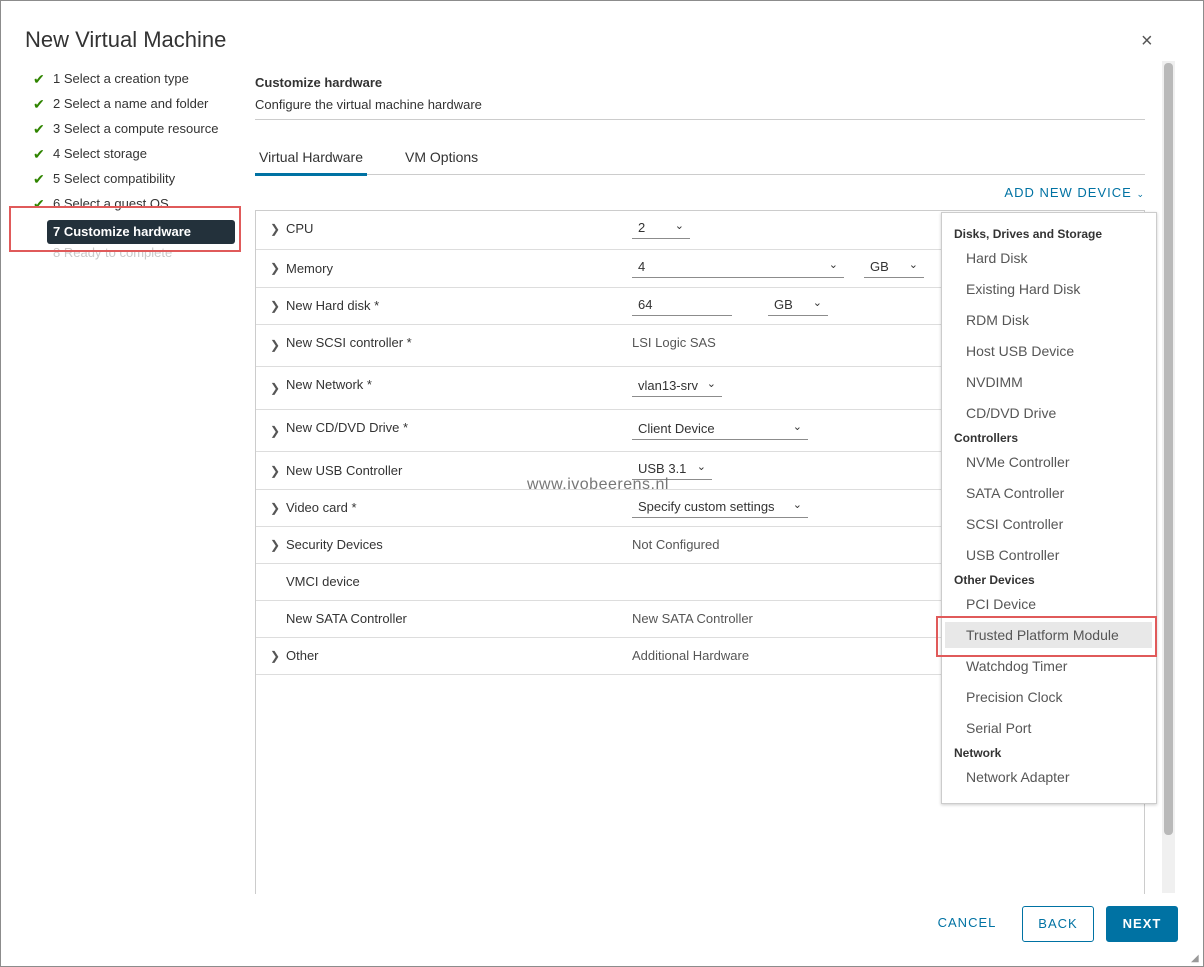 The image size is (1204, 967). I want to click on menu-item-usb-controller: USB Controller, so click(1012, 555).